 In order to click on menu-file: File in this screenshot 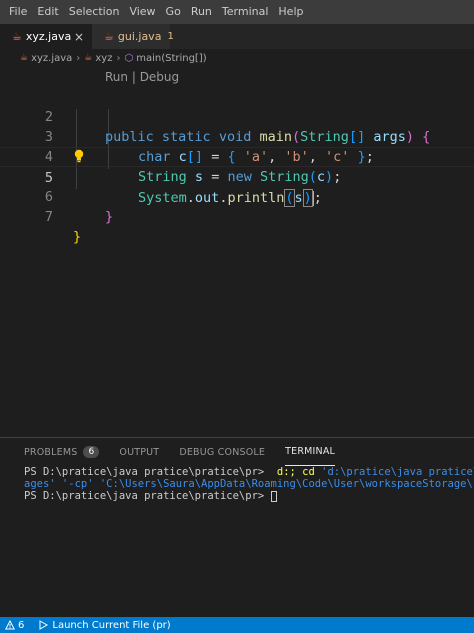, I will do `click(18, 12)`.